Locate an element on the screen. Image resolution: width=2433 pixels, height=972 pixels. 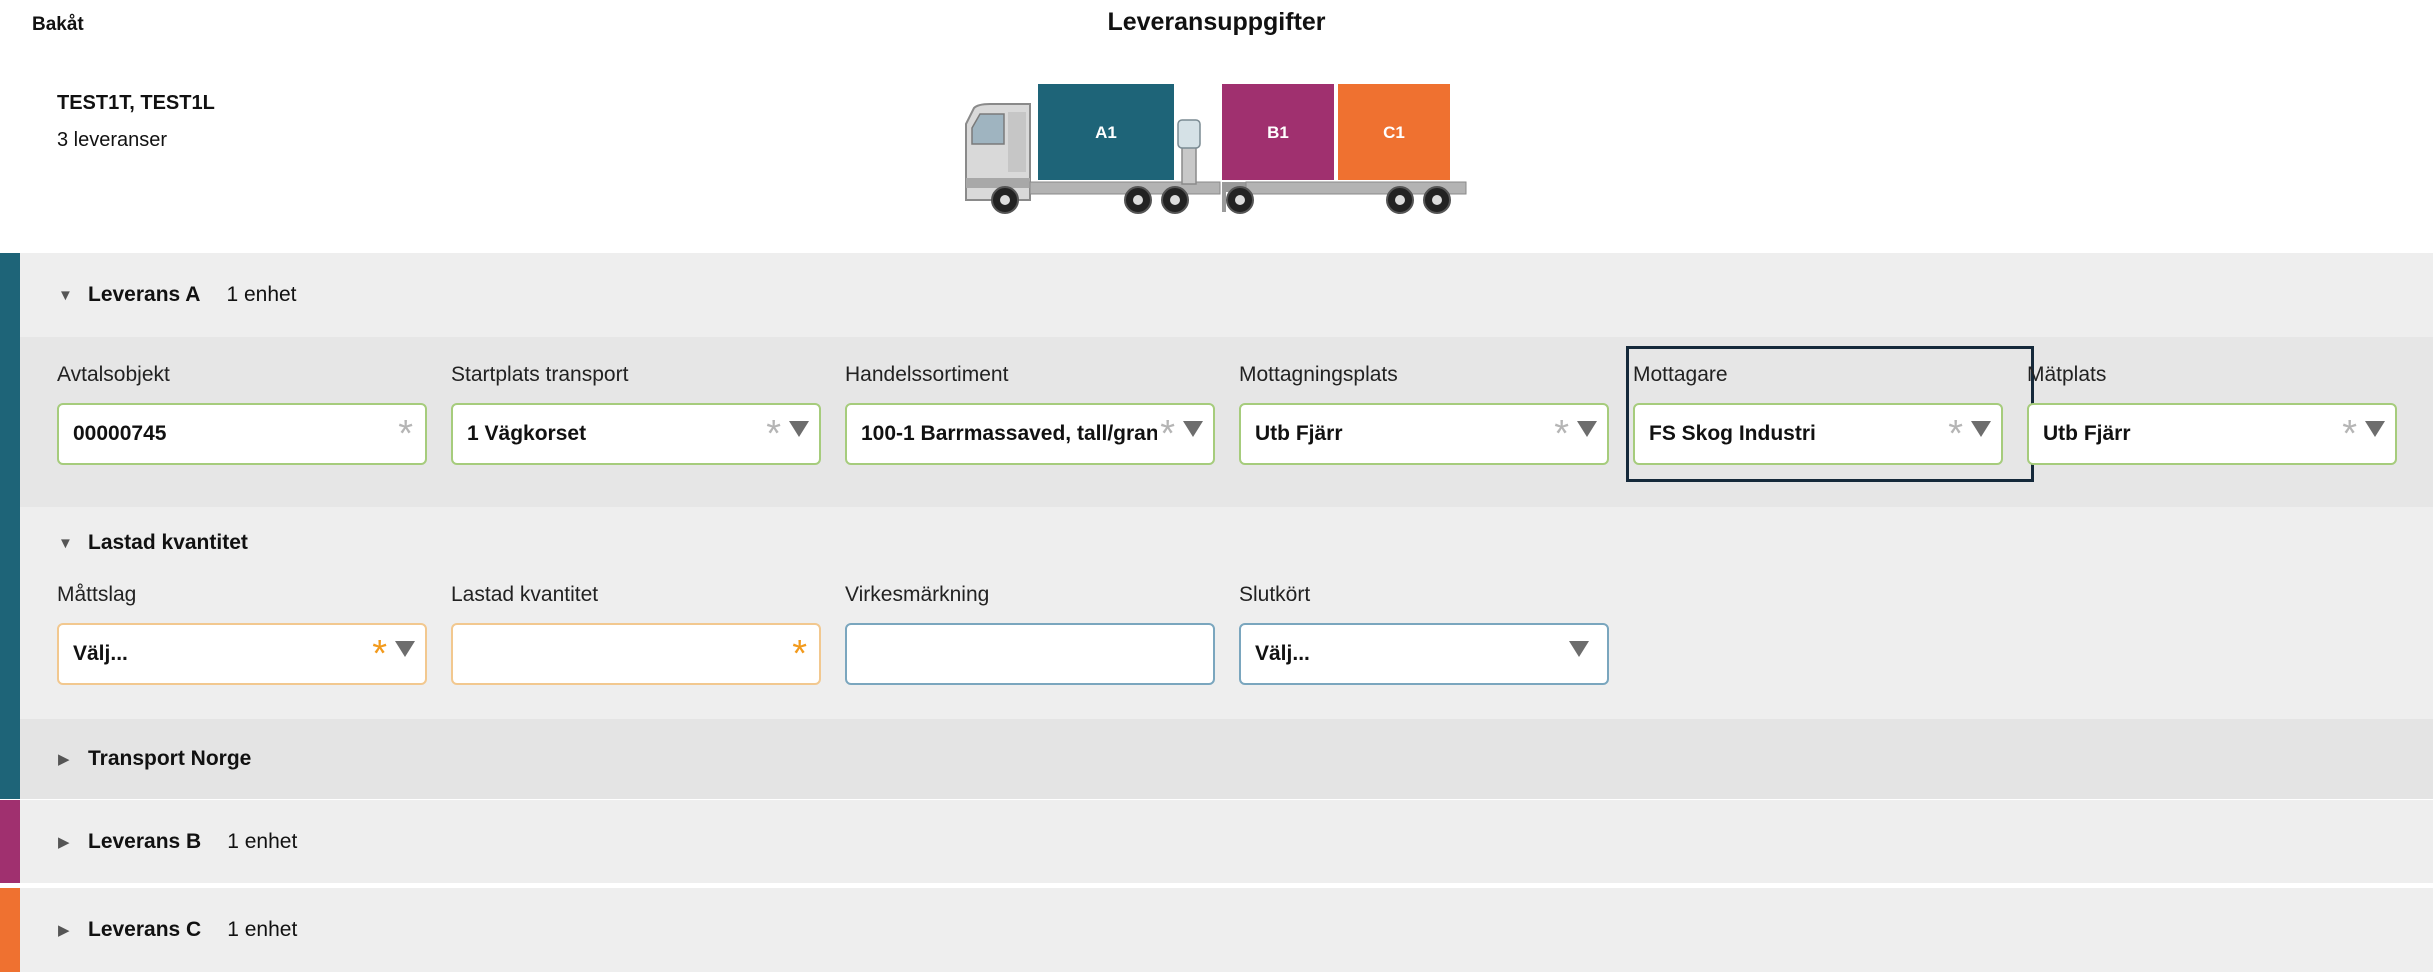
field-label: Mottagningsplats is located at coordinates (1318, 374).